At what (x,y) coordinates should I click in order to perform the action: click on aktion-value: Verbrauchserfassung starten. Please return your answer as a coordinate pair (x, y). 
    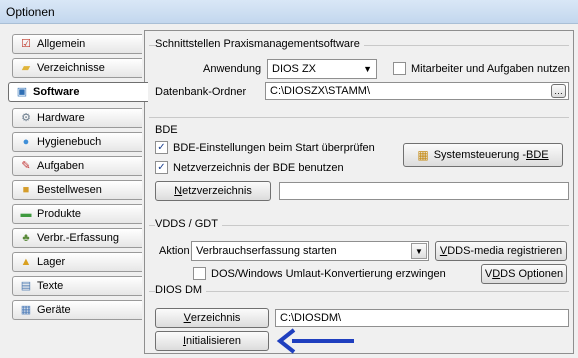
    Looking at the image, I should click on (266, 251).